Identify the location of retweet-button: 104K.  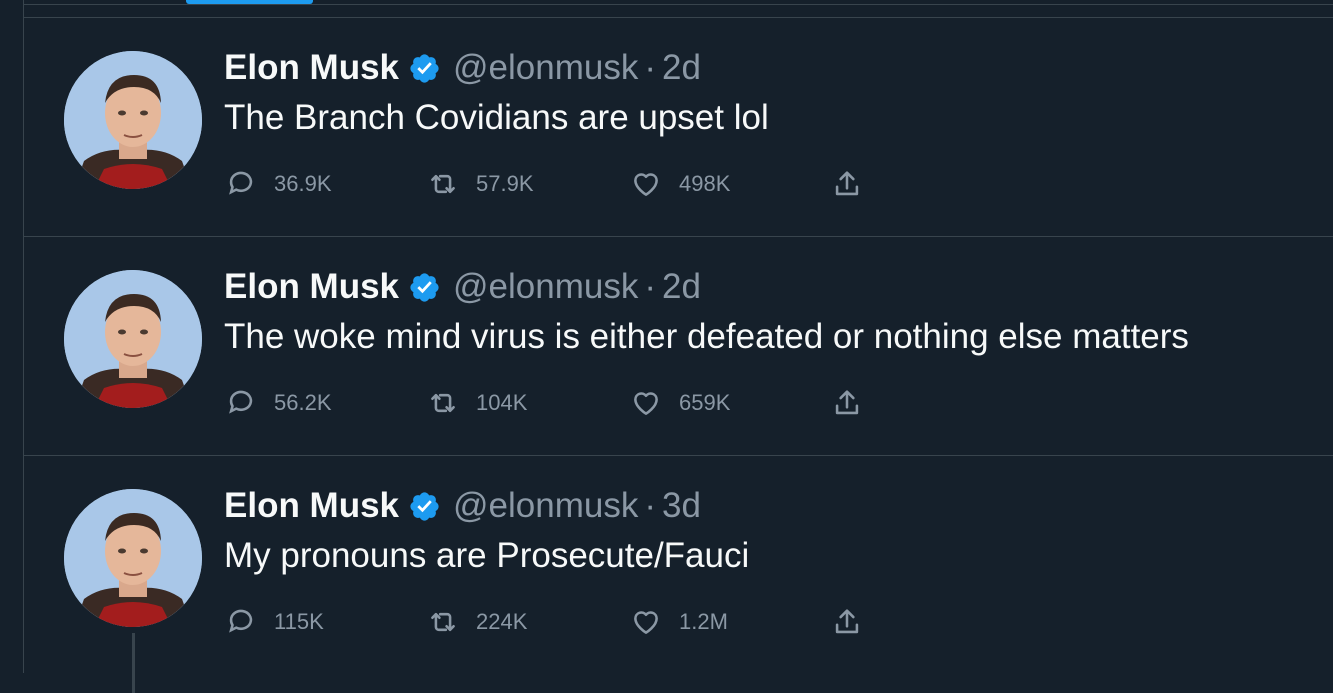
(476, 403).